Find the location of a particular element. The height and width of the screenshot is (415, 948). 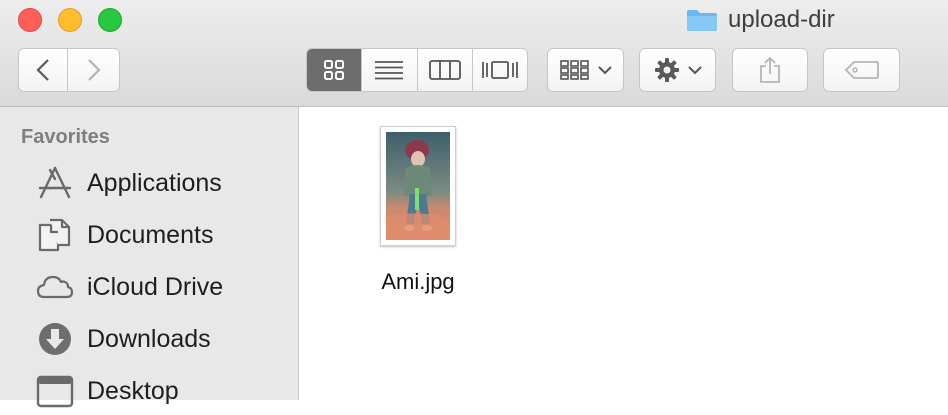

forward-button is located at coordinates (93, 70).